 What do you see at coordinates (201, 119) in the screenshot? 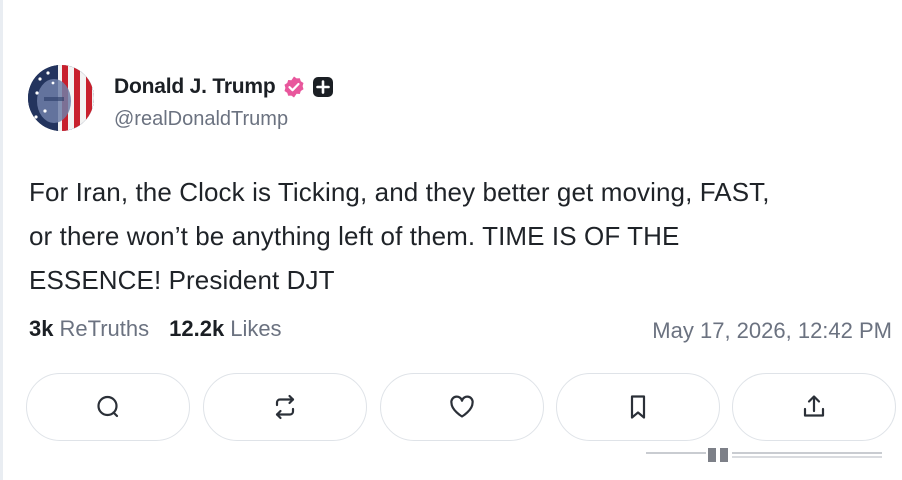
I see `handle: @realDonaldTrump` at bounding box center [201, 119].